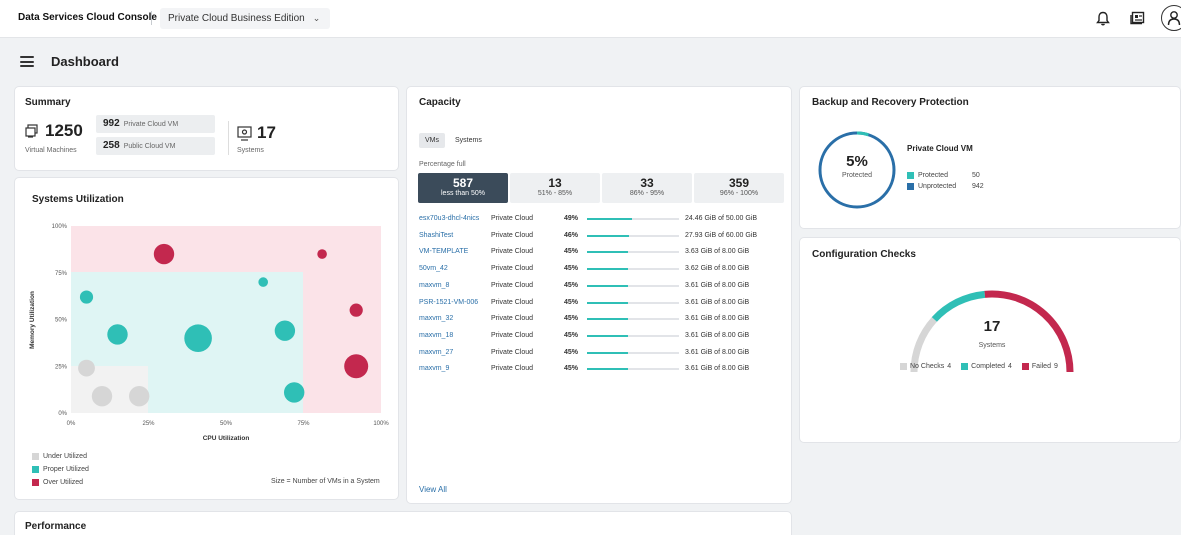  Describe the element at coordinates (151, 124) in the screenshot. I see `private-vm-label: Private Cloud VM` at that location.